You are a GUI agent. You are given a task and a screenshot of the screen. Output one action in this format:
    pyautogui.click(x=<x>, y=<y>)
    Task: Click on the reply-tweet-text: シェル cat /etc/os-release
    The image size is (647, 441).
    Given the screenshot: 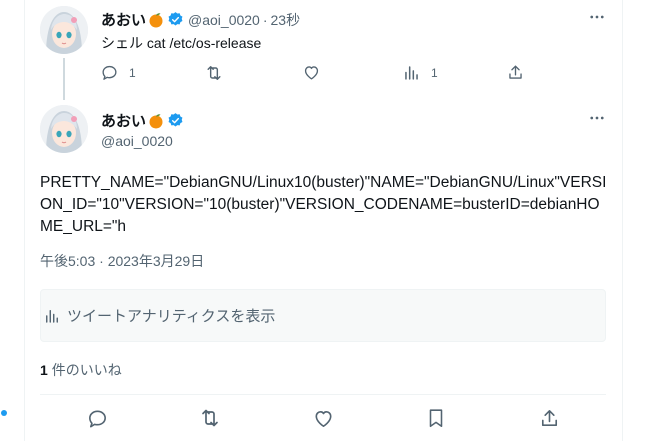 What is the action you would take?
    pyautogui.click(x=181, y=43)
    